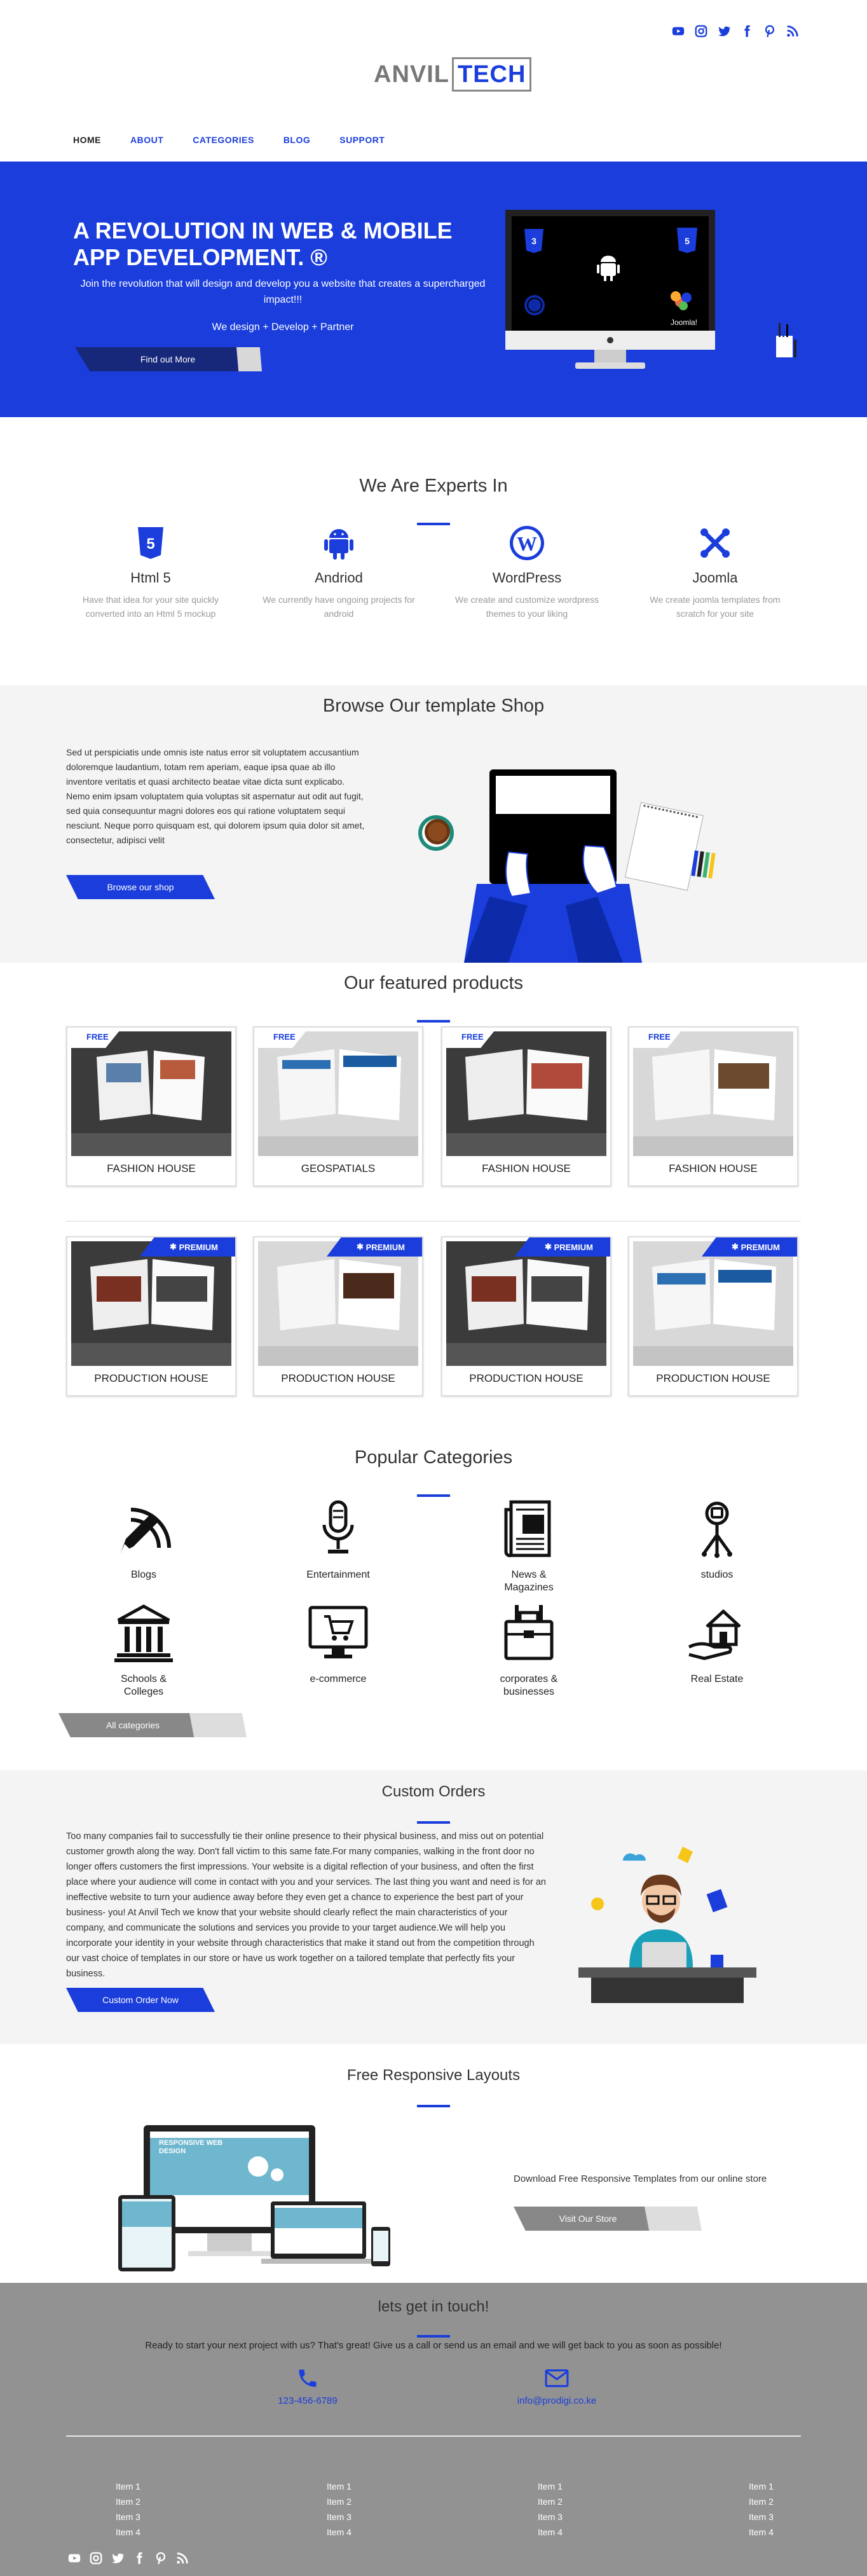  What do you see at coordinates (223, 140) in the screenshot?
I see `nav-categories: CATEGORIES` at bounding box center [223, 140].